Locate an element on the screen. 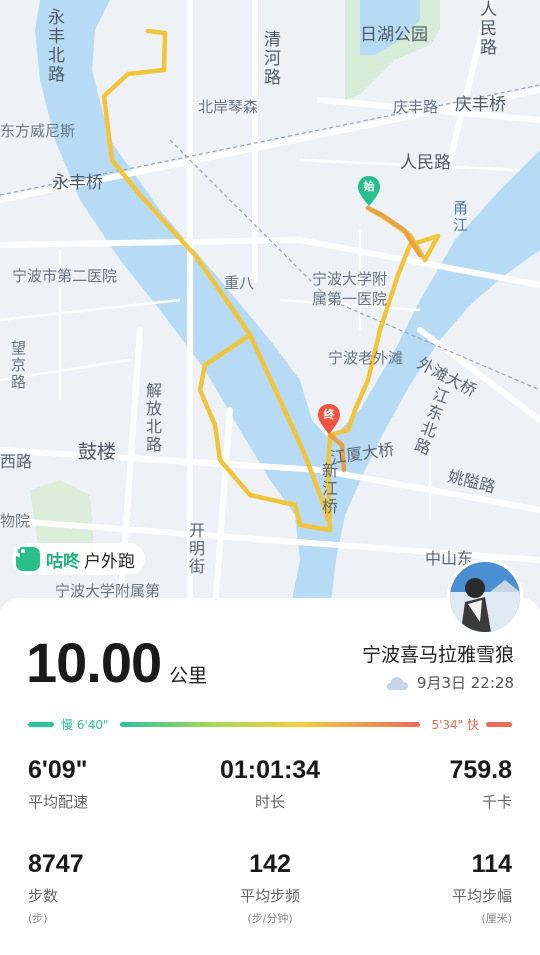 Image resolution: width=540 pixels, height=955 pixels. end-marker-label: 终 is located at coordinates (329, 414).